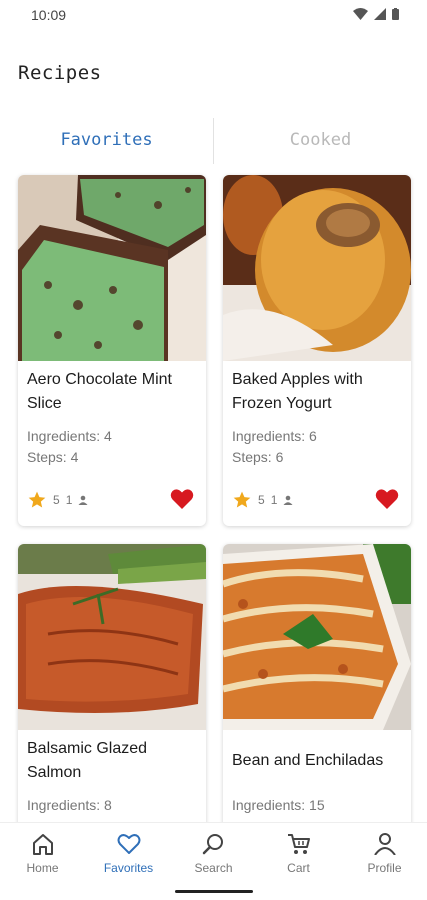  What do you see at coordinates (53, 457) in the screenshot?
I see `recipe-steps: Steps: 4` at bounding box center [53, 457].